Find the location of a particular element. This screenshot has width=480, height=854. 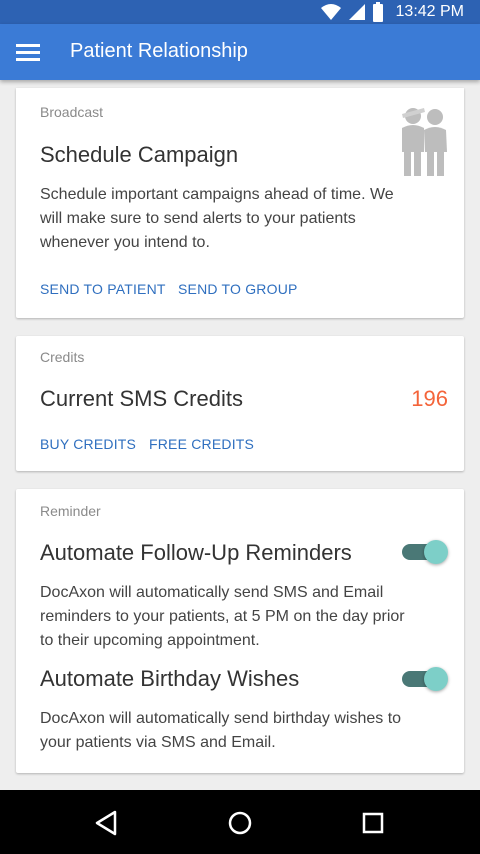

birthday-wishes-toggle is located at coordinates (425, 679).